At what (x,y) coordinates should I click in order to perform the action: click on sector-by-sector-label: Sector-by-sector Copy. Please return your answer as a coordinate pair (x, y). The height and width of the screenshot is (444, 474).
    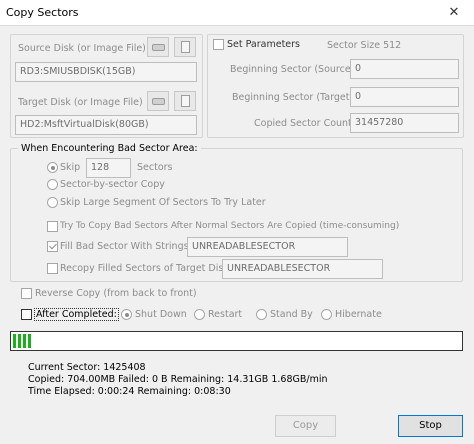
    Looking at the image, I should click on (112, 184).